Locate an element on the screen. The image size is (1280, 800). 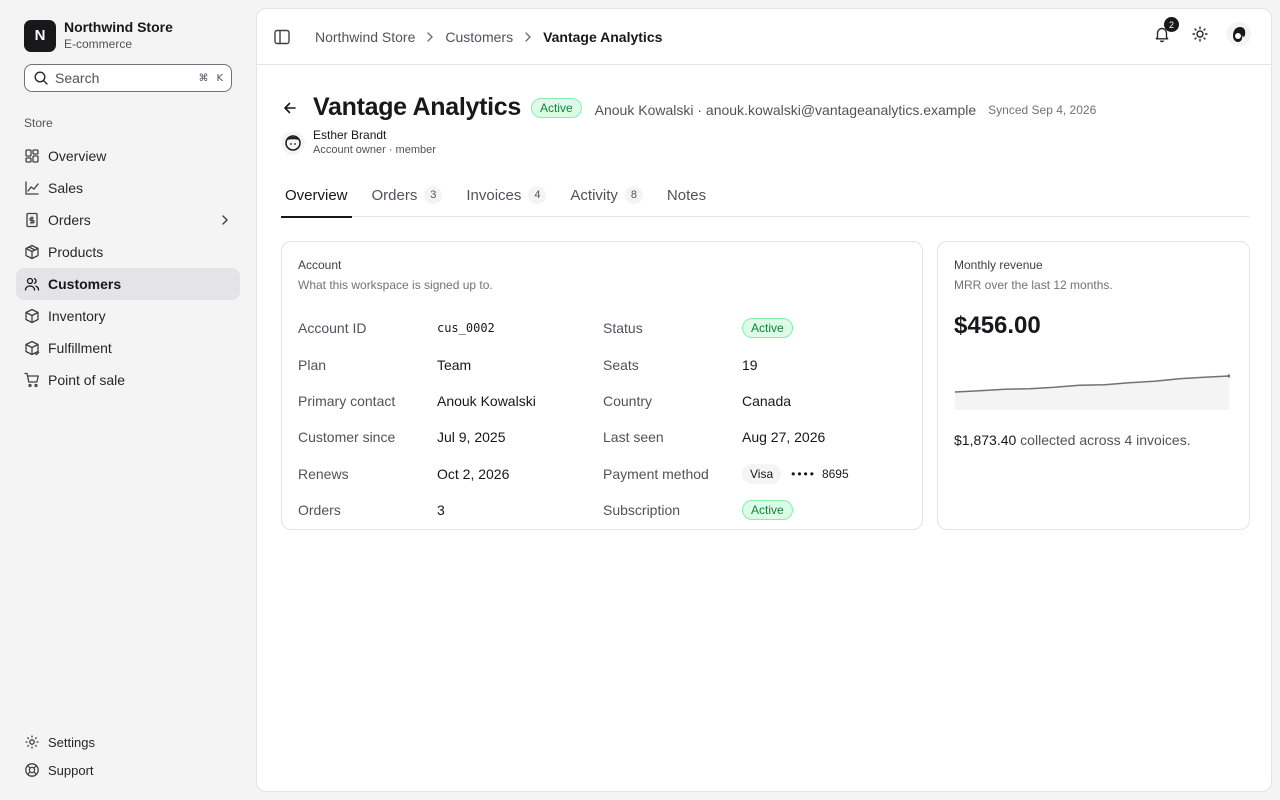
notifications-button: 2 is located at coordinates (1165, 31).